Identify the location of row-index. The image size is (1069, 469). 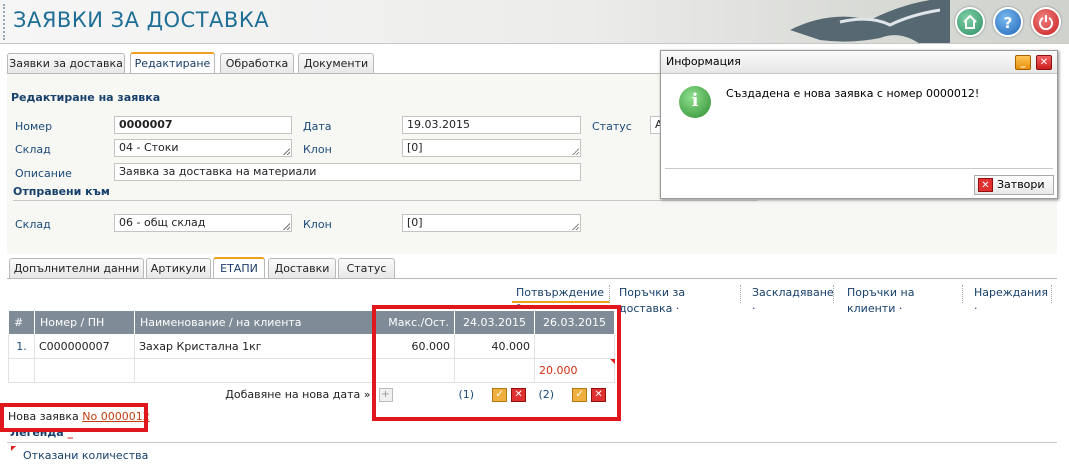
(21, 370).